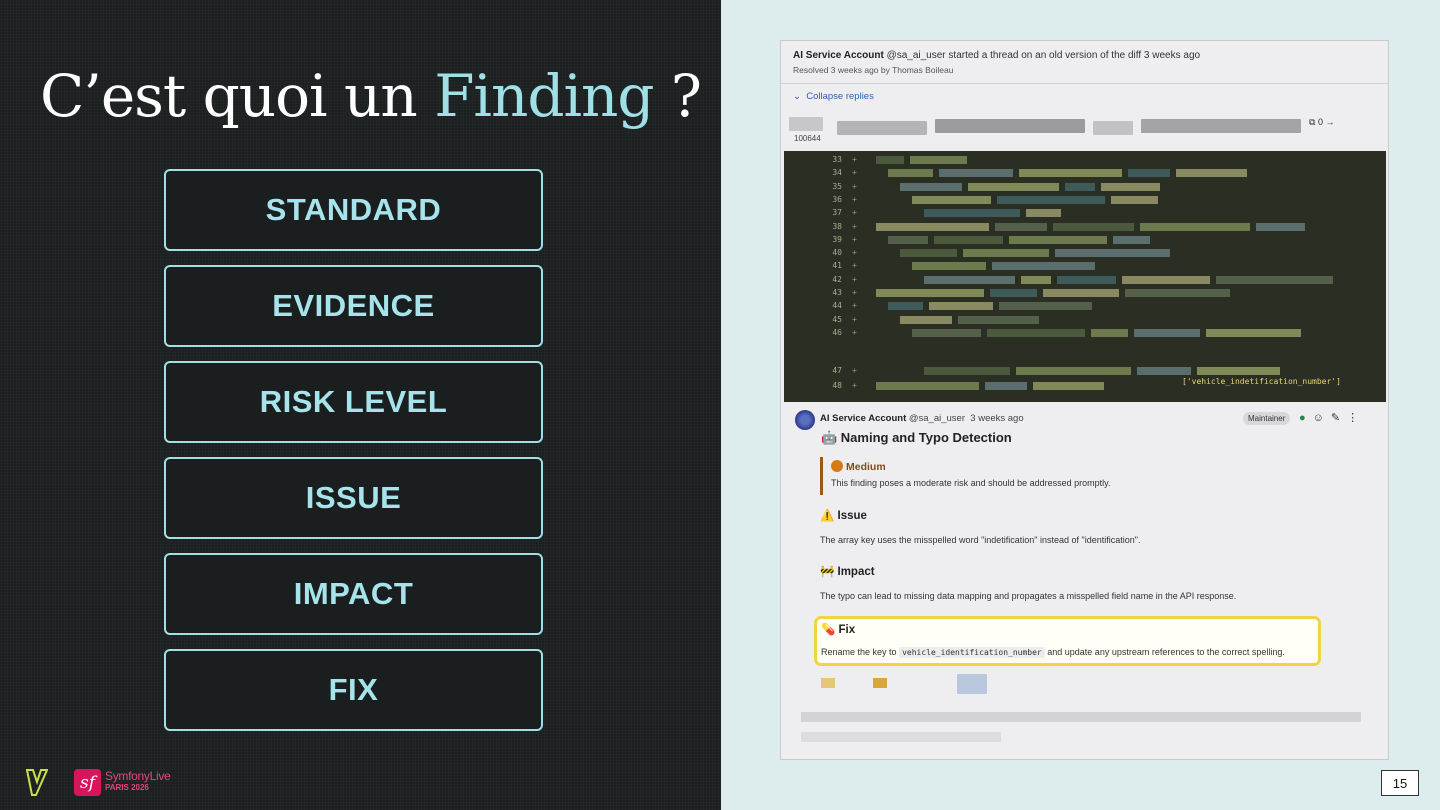  Describe the element at coordinates (37, 782) in the screenshot. I see `brand-logo-icon` at that location.